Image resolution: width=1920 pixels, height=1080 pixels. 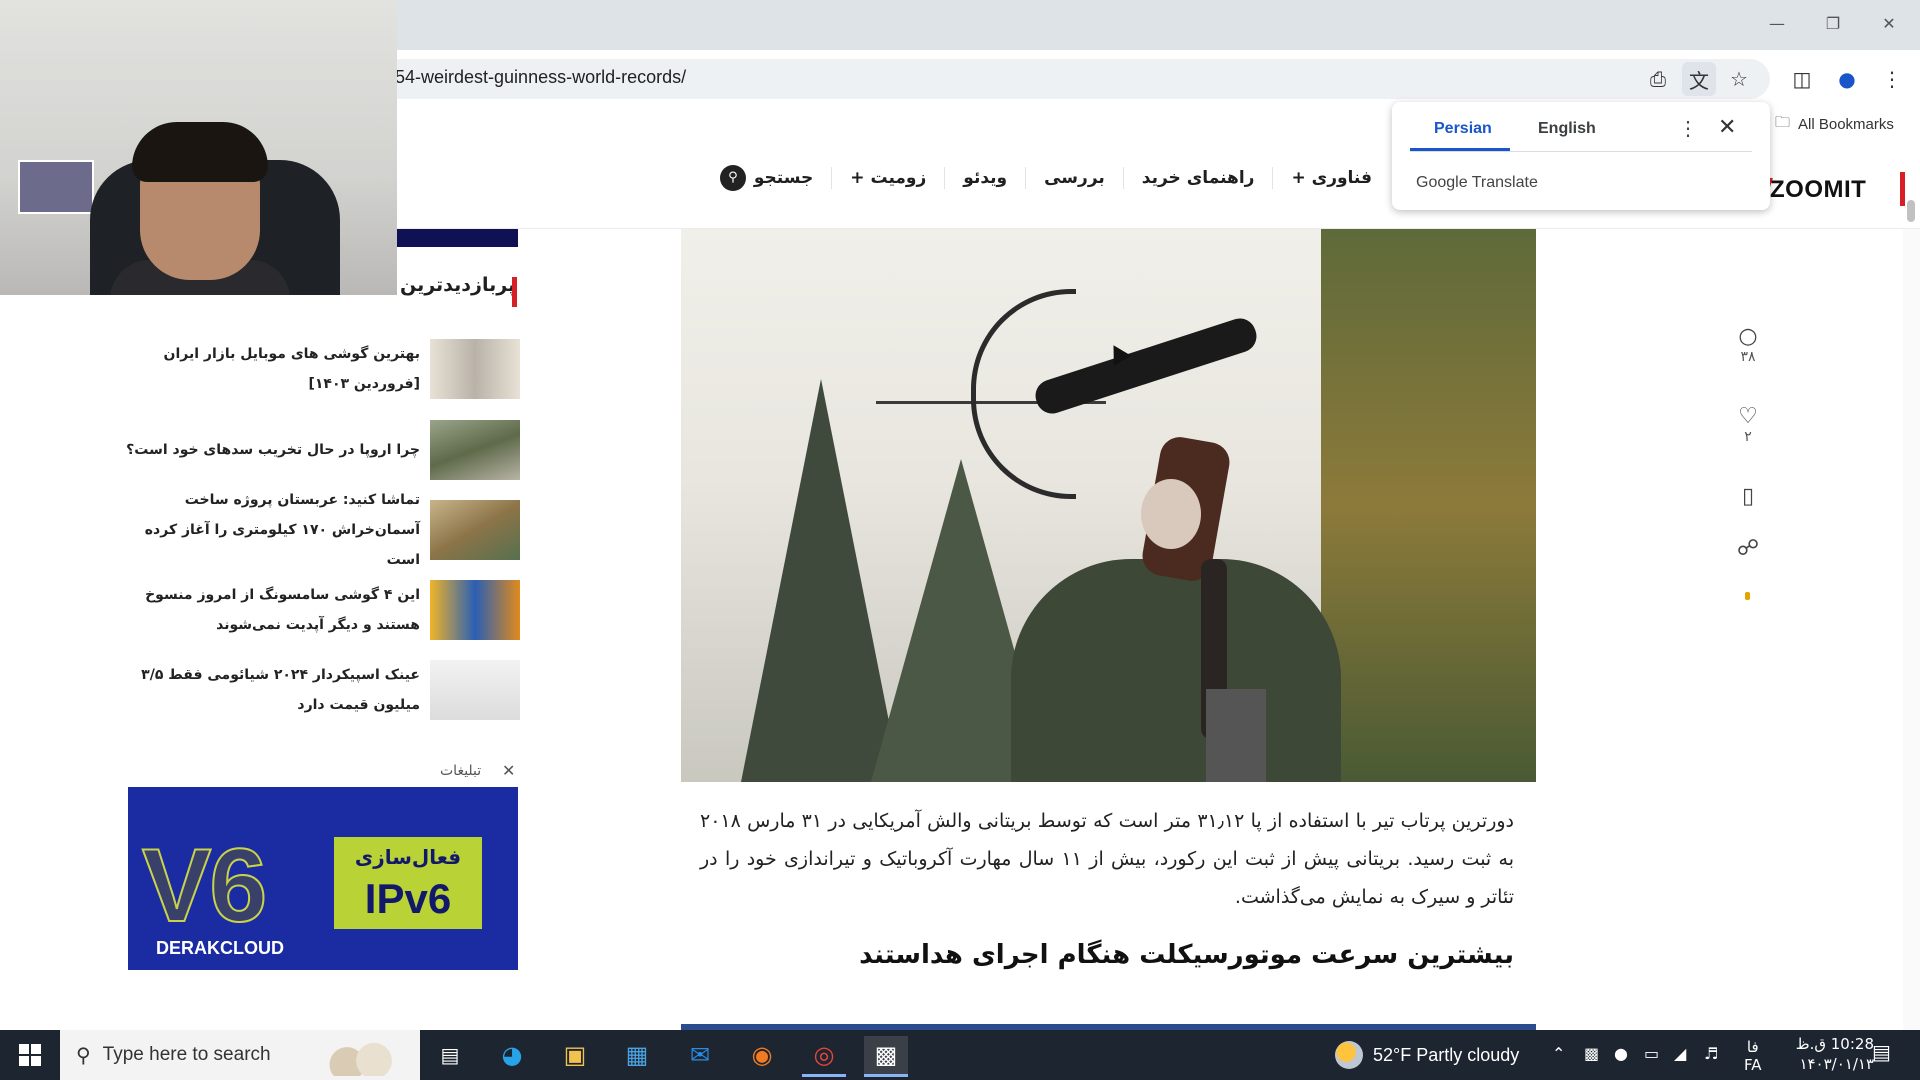 I want to click on start-button, so click(x=30, y=1055).